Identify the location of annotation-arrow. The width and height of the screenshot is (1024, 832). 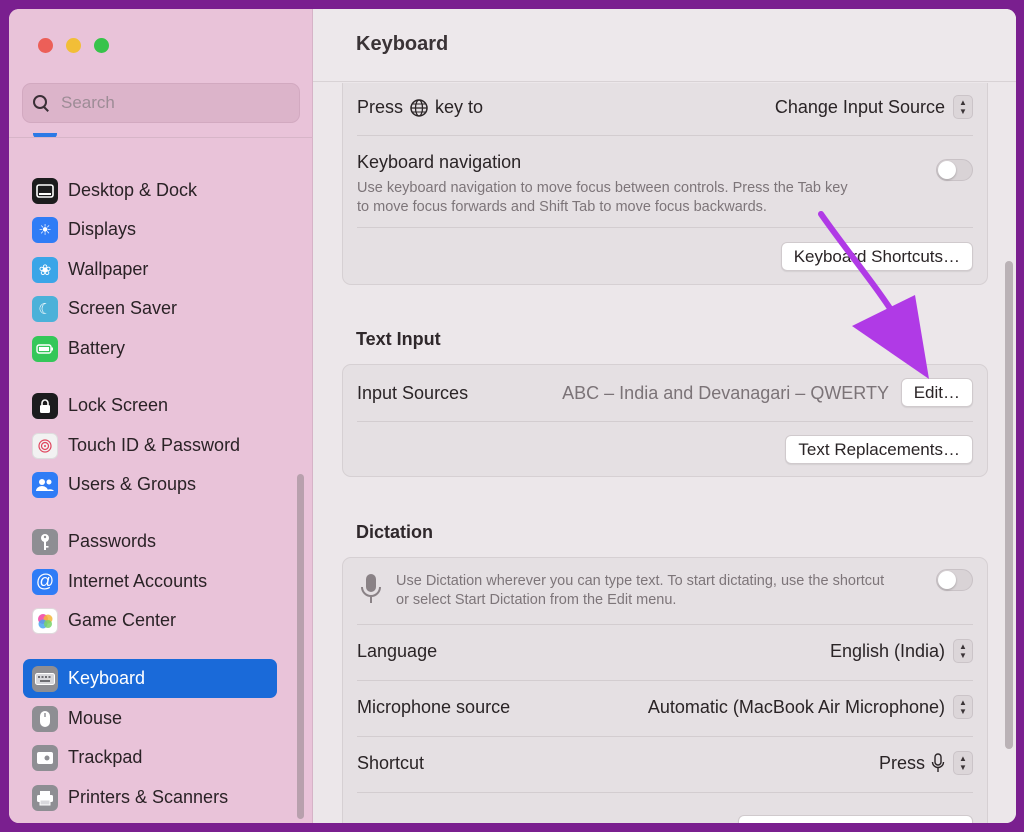
(873, 295).